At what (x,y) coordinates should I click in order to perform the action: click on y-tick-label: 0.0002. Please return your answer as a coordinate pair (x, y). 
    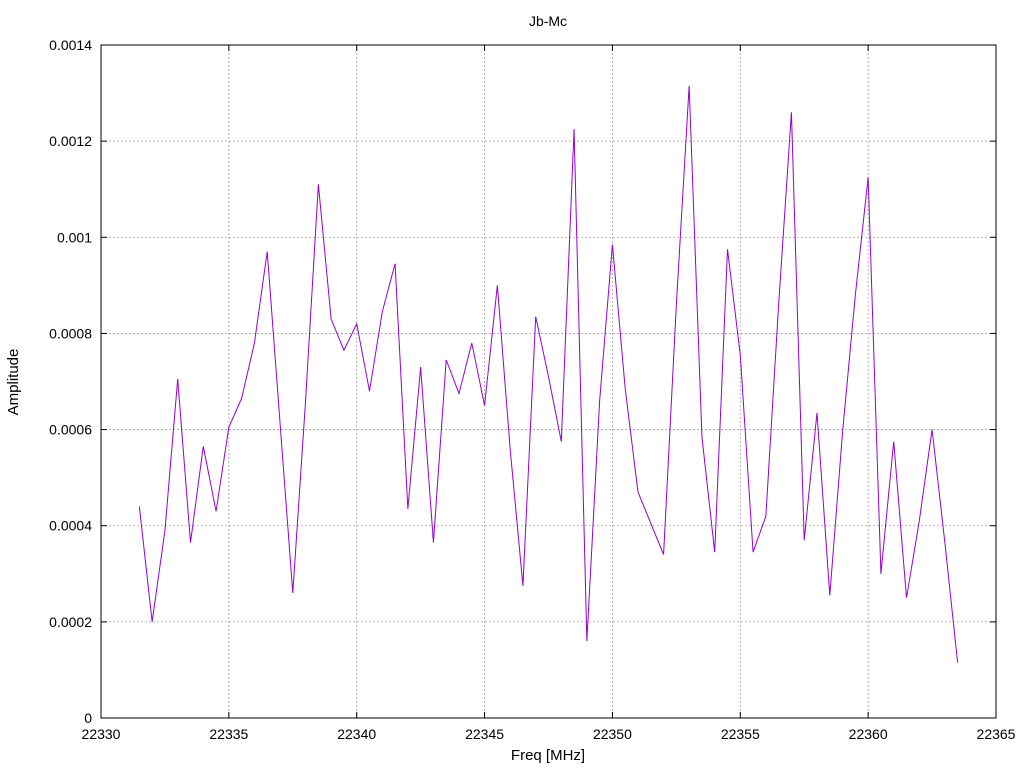
    Looking at the image, I should click on (70, 622).